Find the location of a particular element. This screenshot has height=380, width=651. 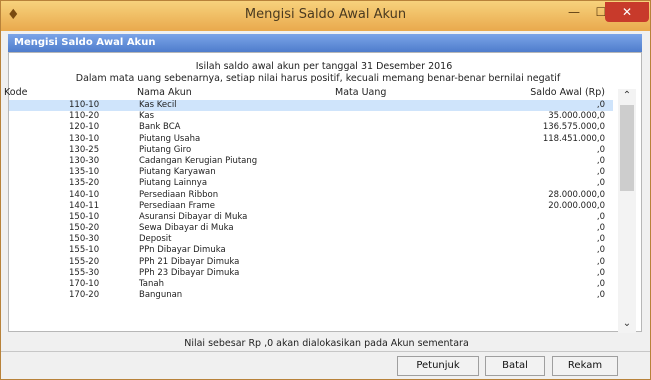

column-header-kode: Kode is located at coordinates (15, 93).